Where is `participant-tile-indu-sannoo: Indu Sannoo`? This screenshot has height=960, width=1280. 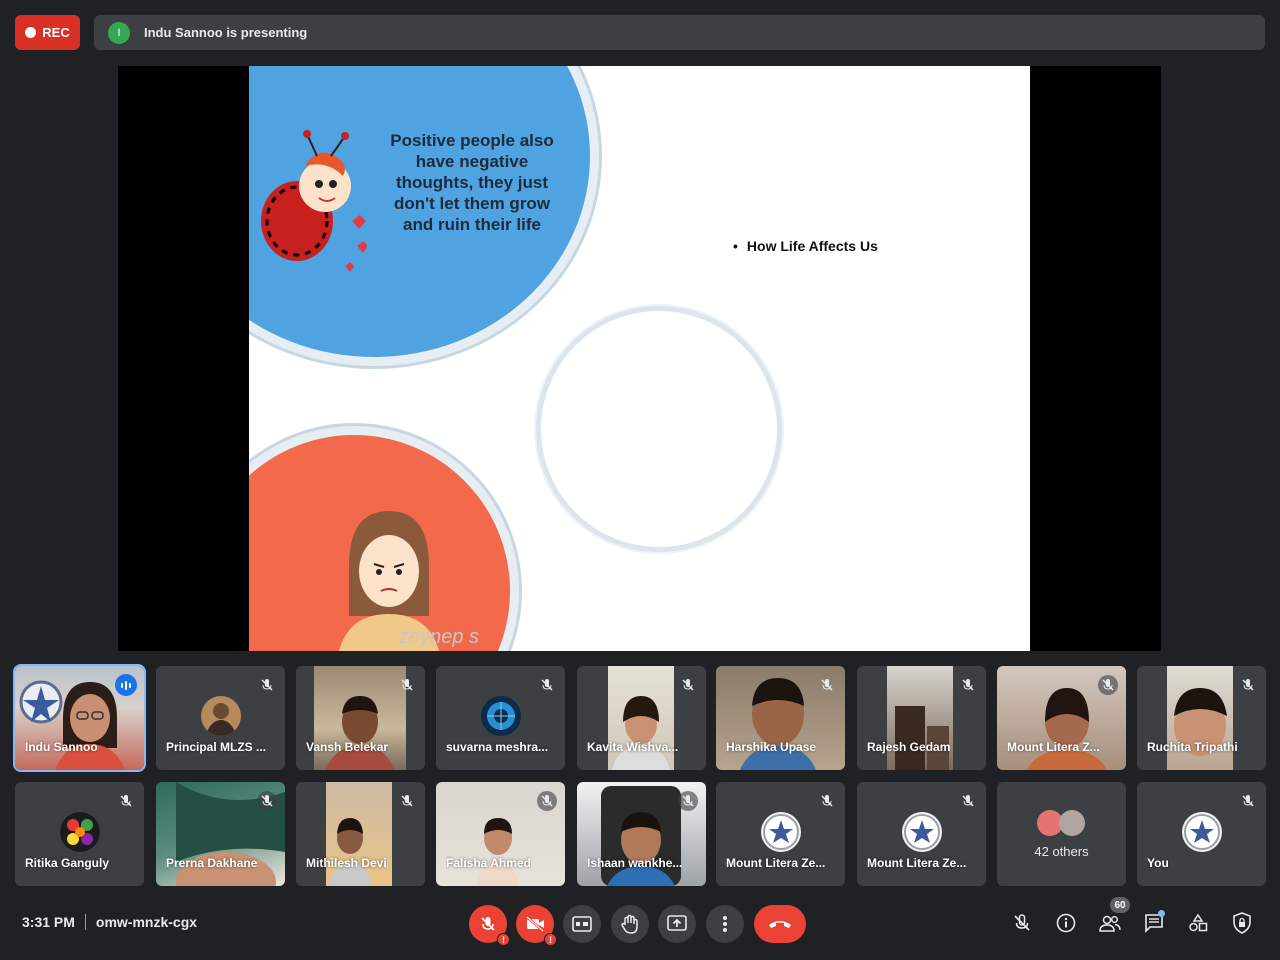
participant-tile-indu-sannoo: Indu Sannoo is located at coordinates (79, 718).